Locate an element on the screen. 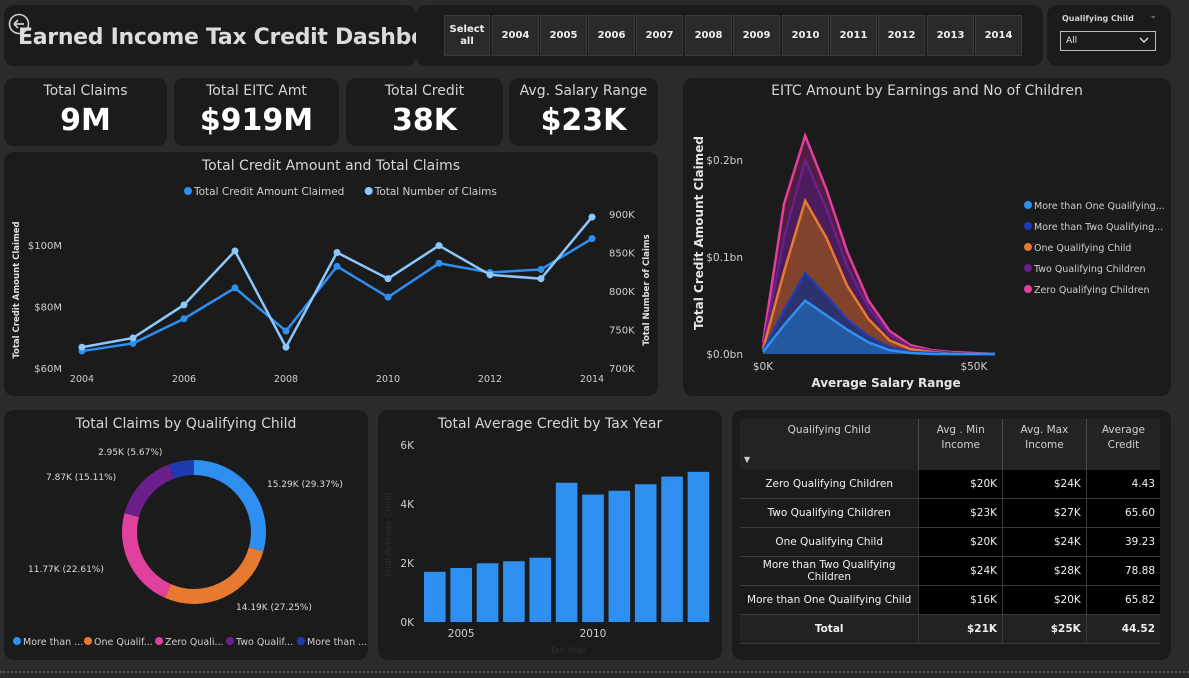  y-tick-label: $100M is located at coordinates (45, 246).